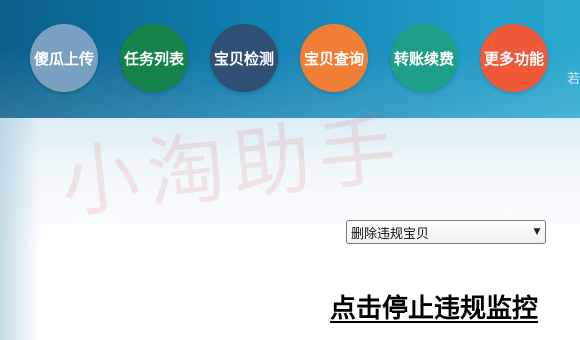  I want to click on nav-button-more-features: 更多功能, so click(514, 58).